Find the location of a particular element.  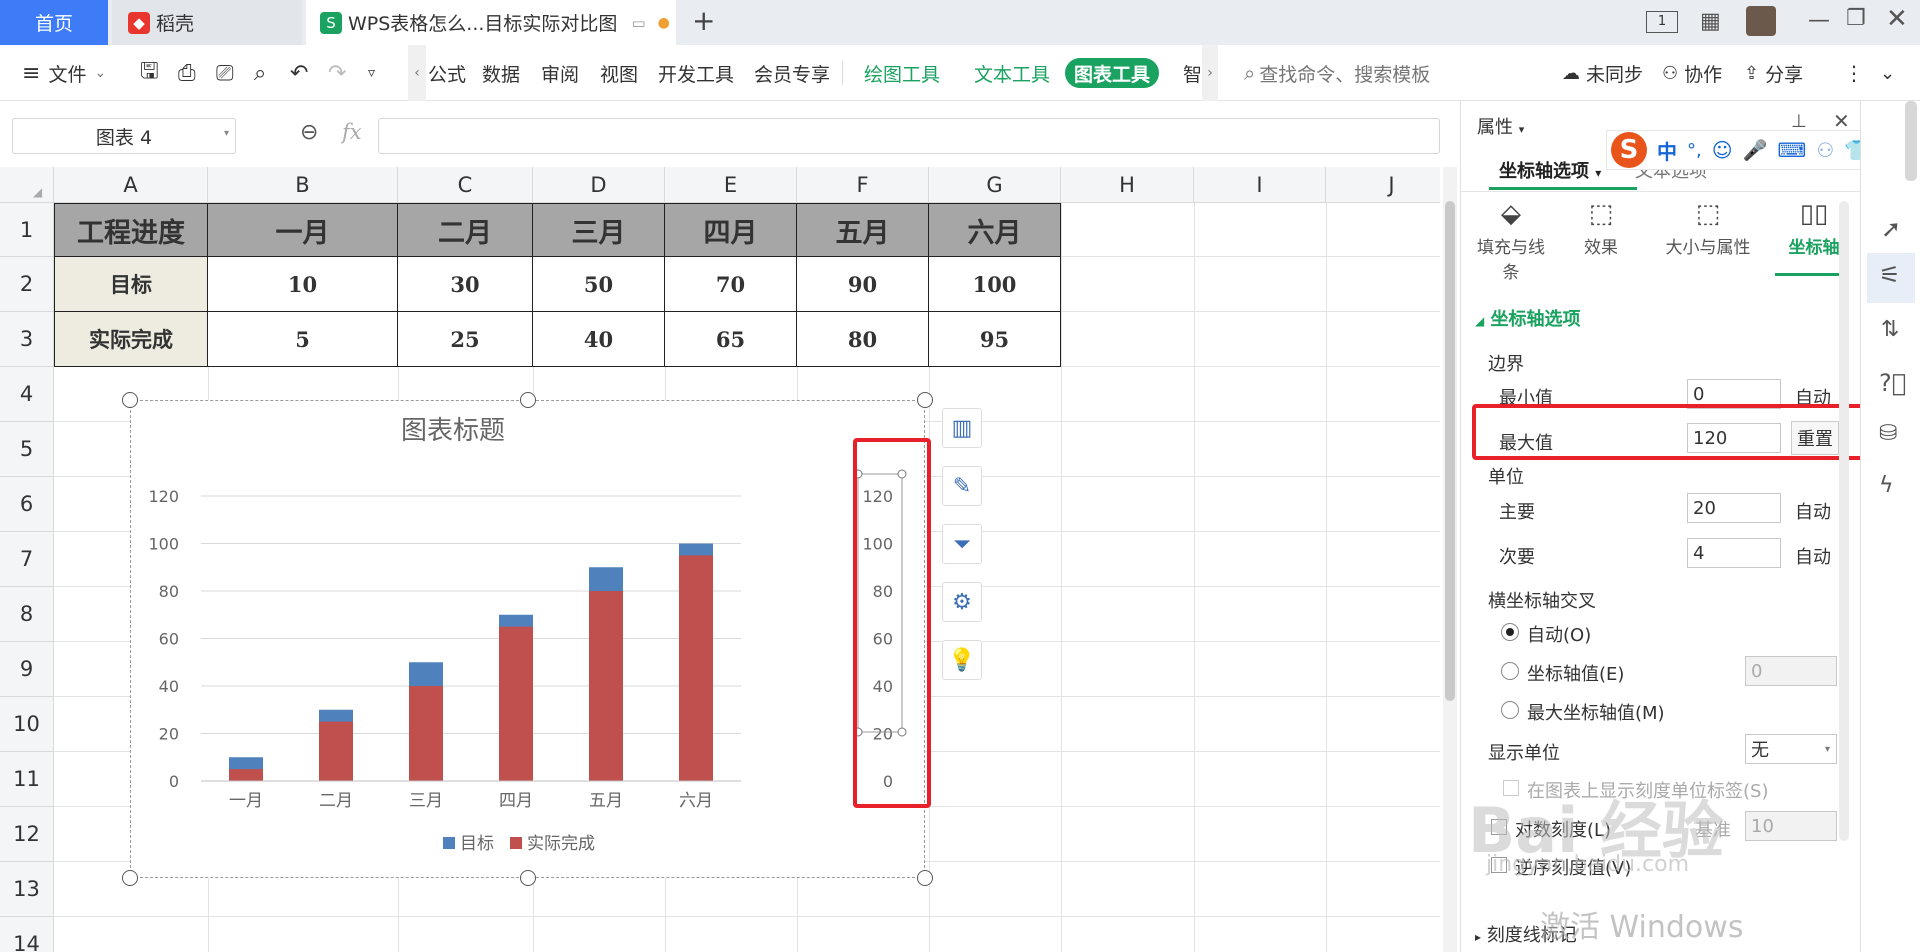

swap-icon: ⇅ is located at coordinates (1890, 329).